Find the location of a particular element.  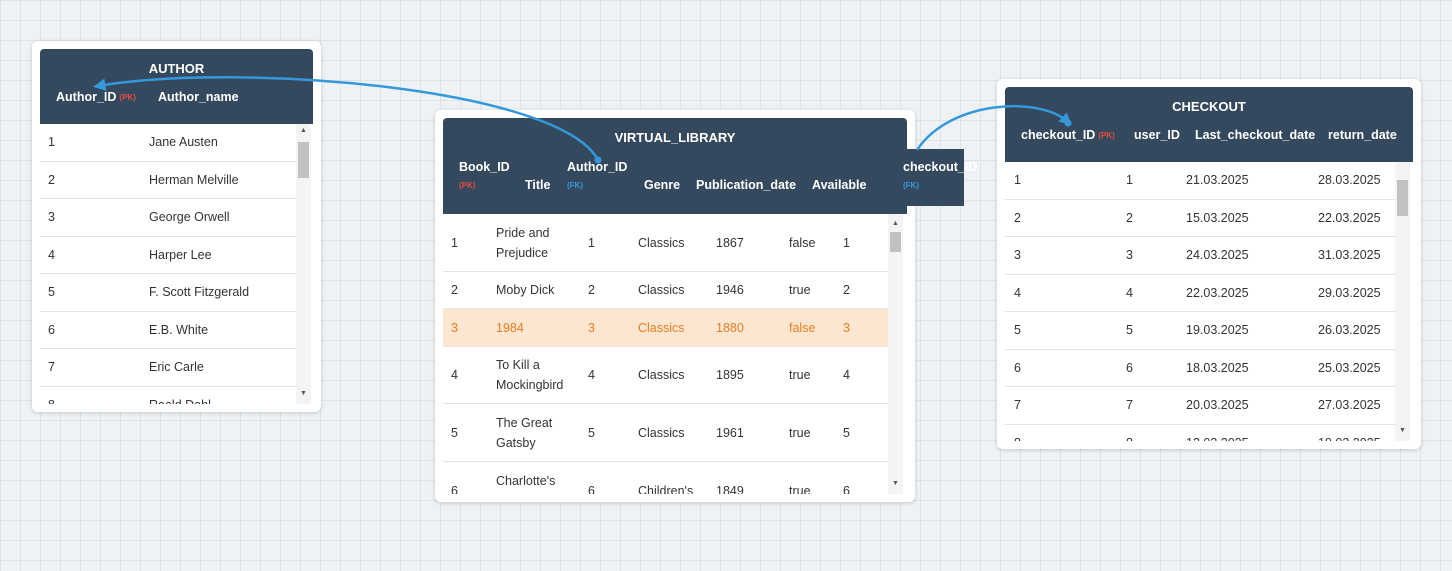

table-row: 3 1984 3 Classics 1880 false 3 is located at coordinates (665, 328).